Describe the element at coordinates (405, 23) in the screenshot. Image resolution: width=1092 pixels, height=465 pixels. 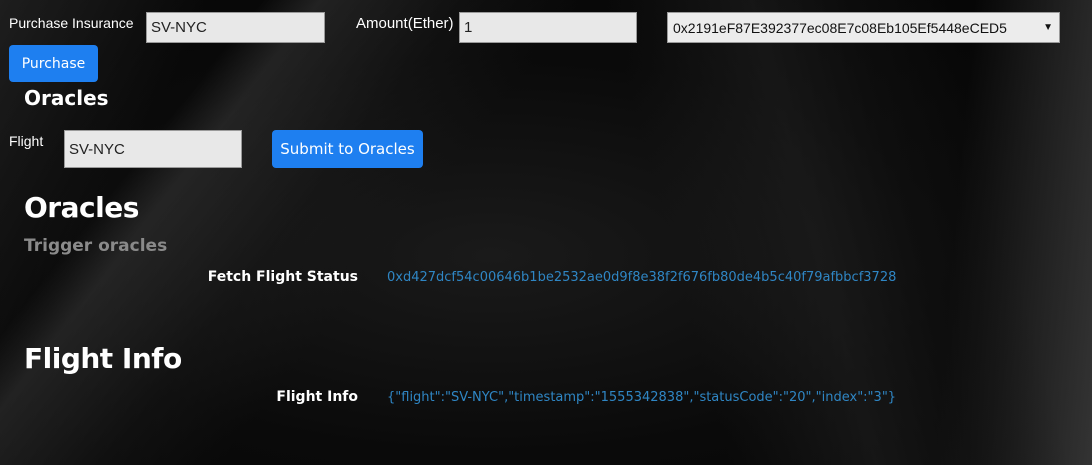
I see `amount-label: Amount(Ether)` at that location.